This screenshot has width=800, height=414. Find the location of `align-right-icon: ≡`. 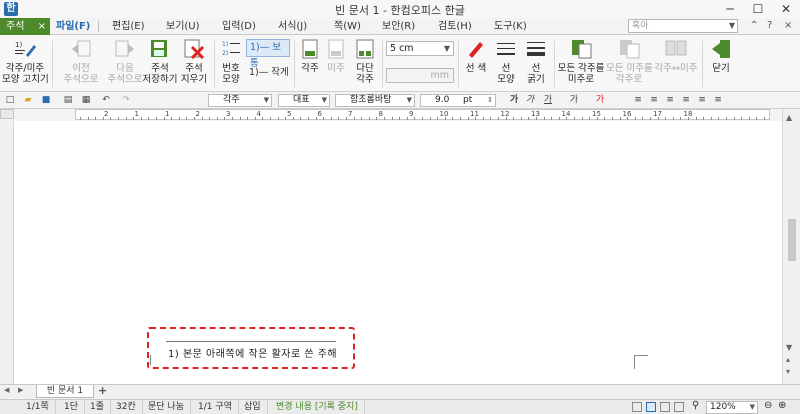

align-right-icon: ≡ is located at coordinates (686, 100).